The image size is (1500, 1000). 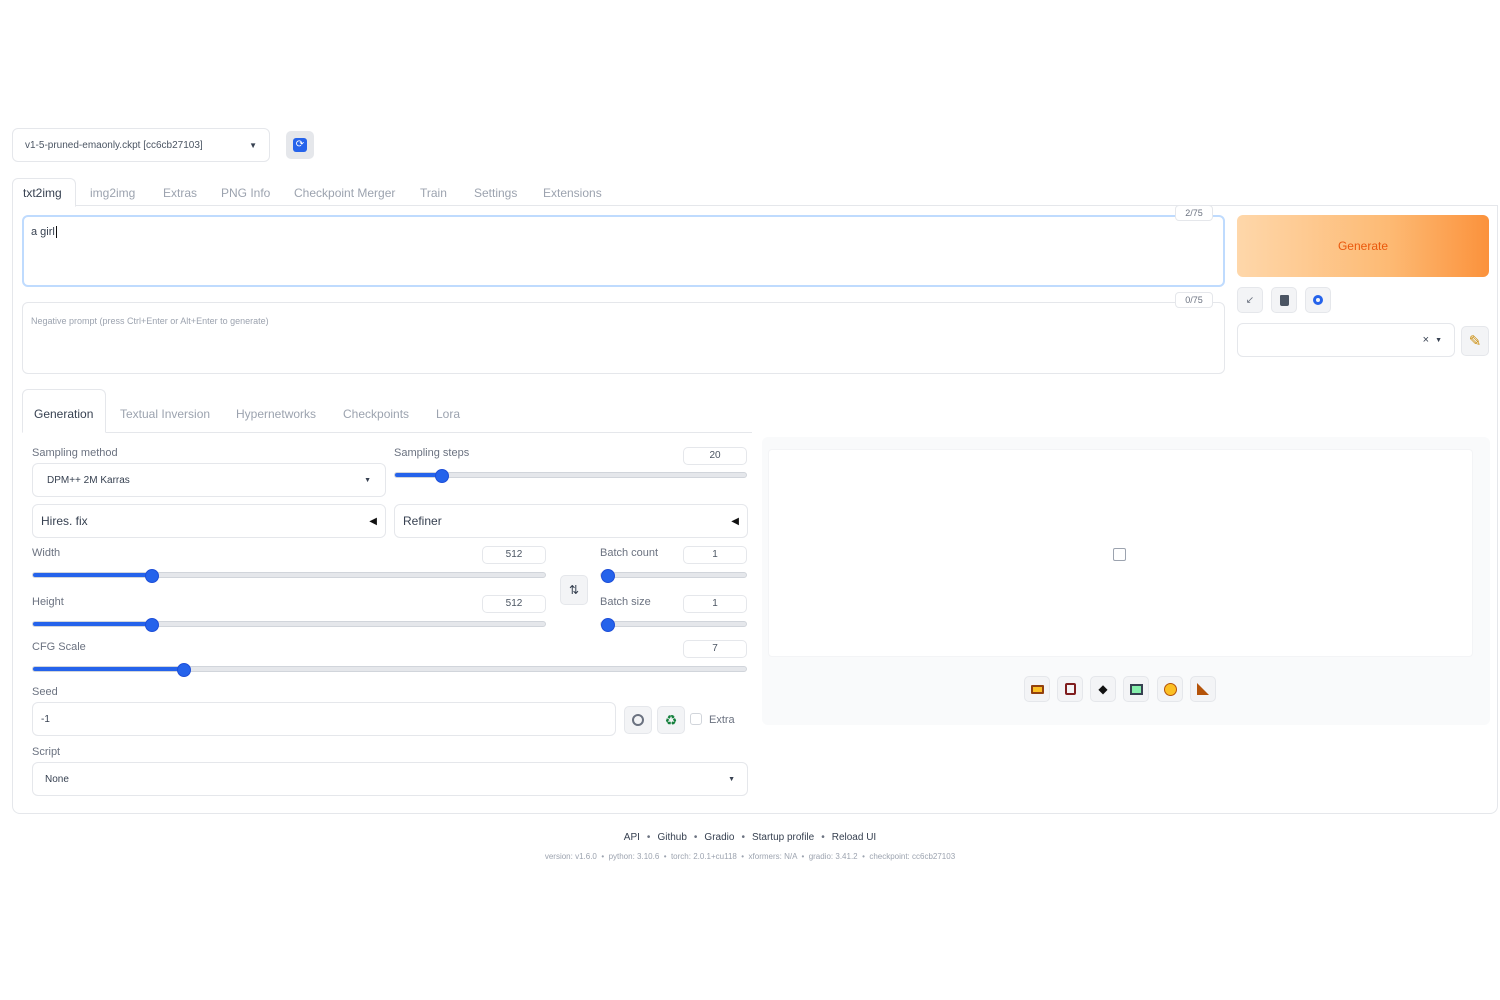 I want to click on width-label: Width, so click(x=46, y=553).